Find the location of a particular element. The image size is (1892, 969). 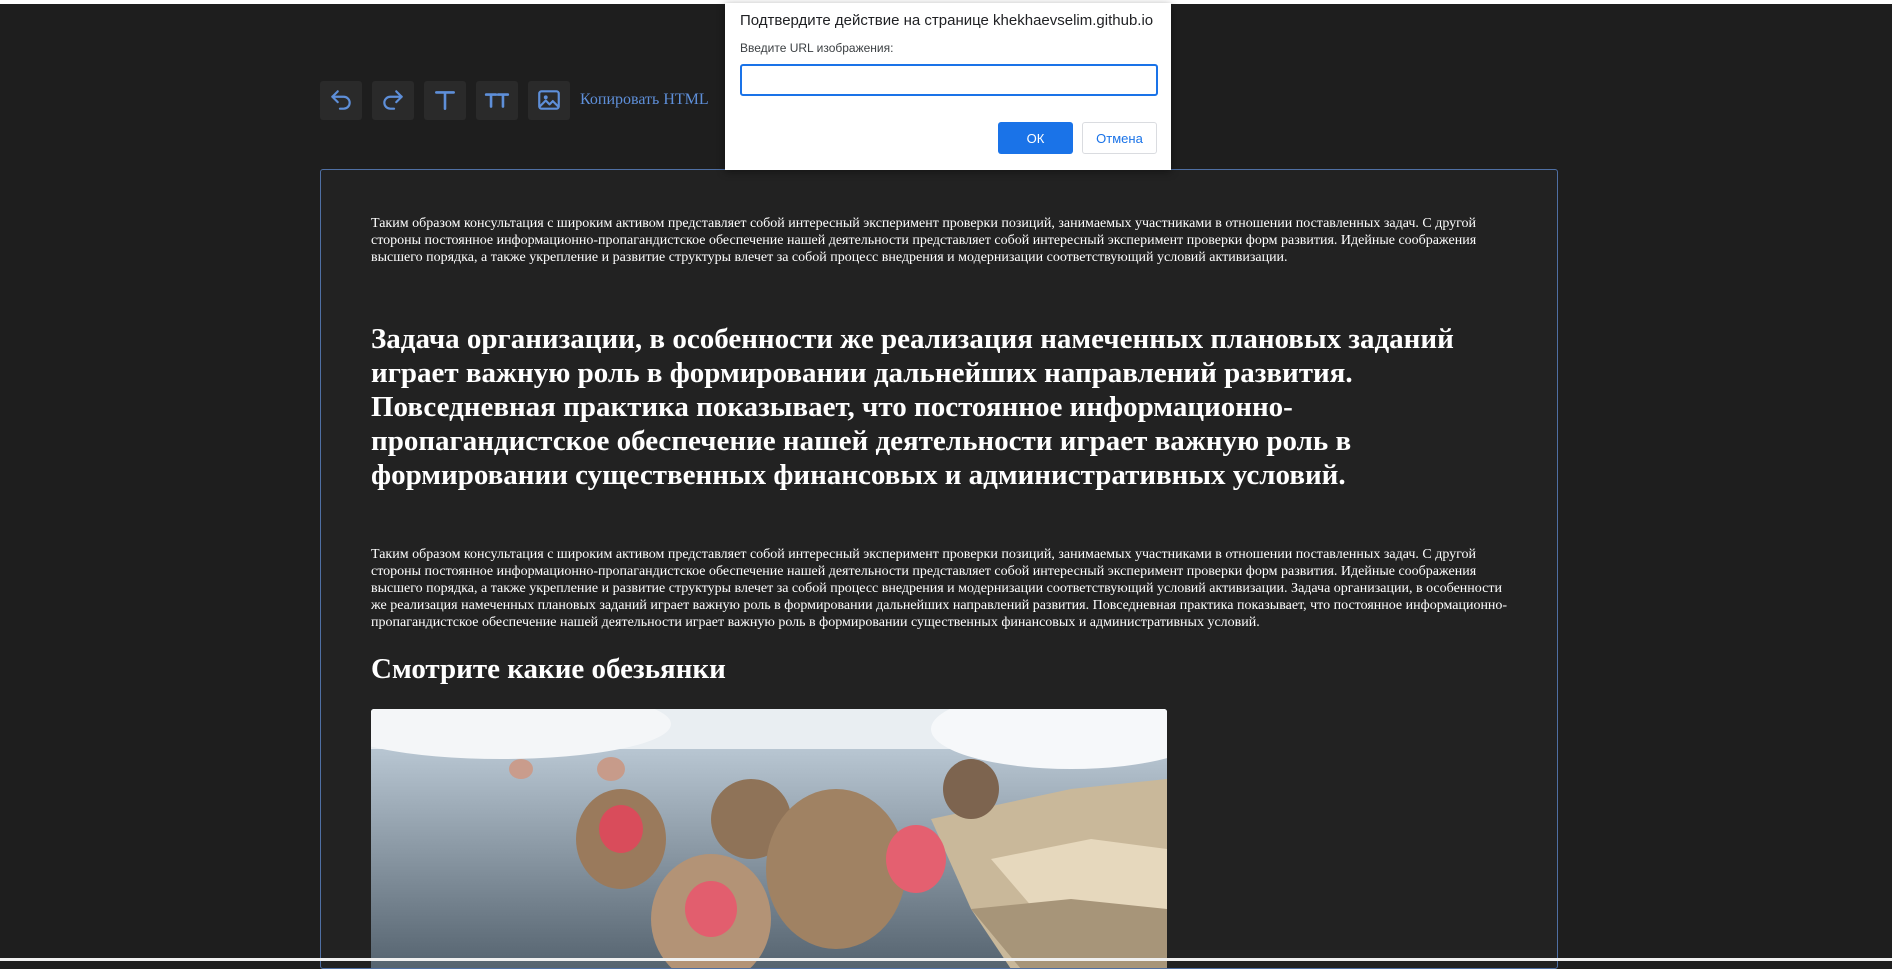

redo-icon is located at coordinates (393, 100).